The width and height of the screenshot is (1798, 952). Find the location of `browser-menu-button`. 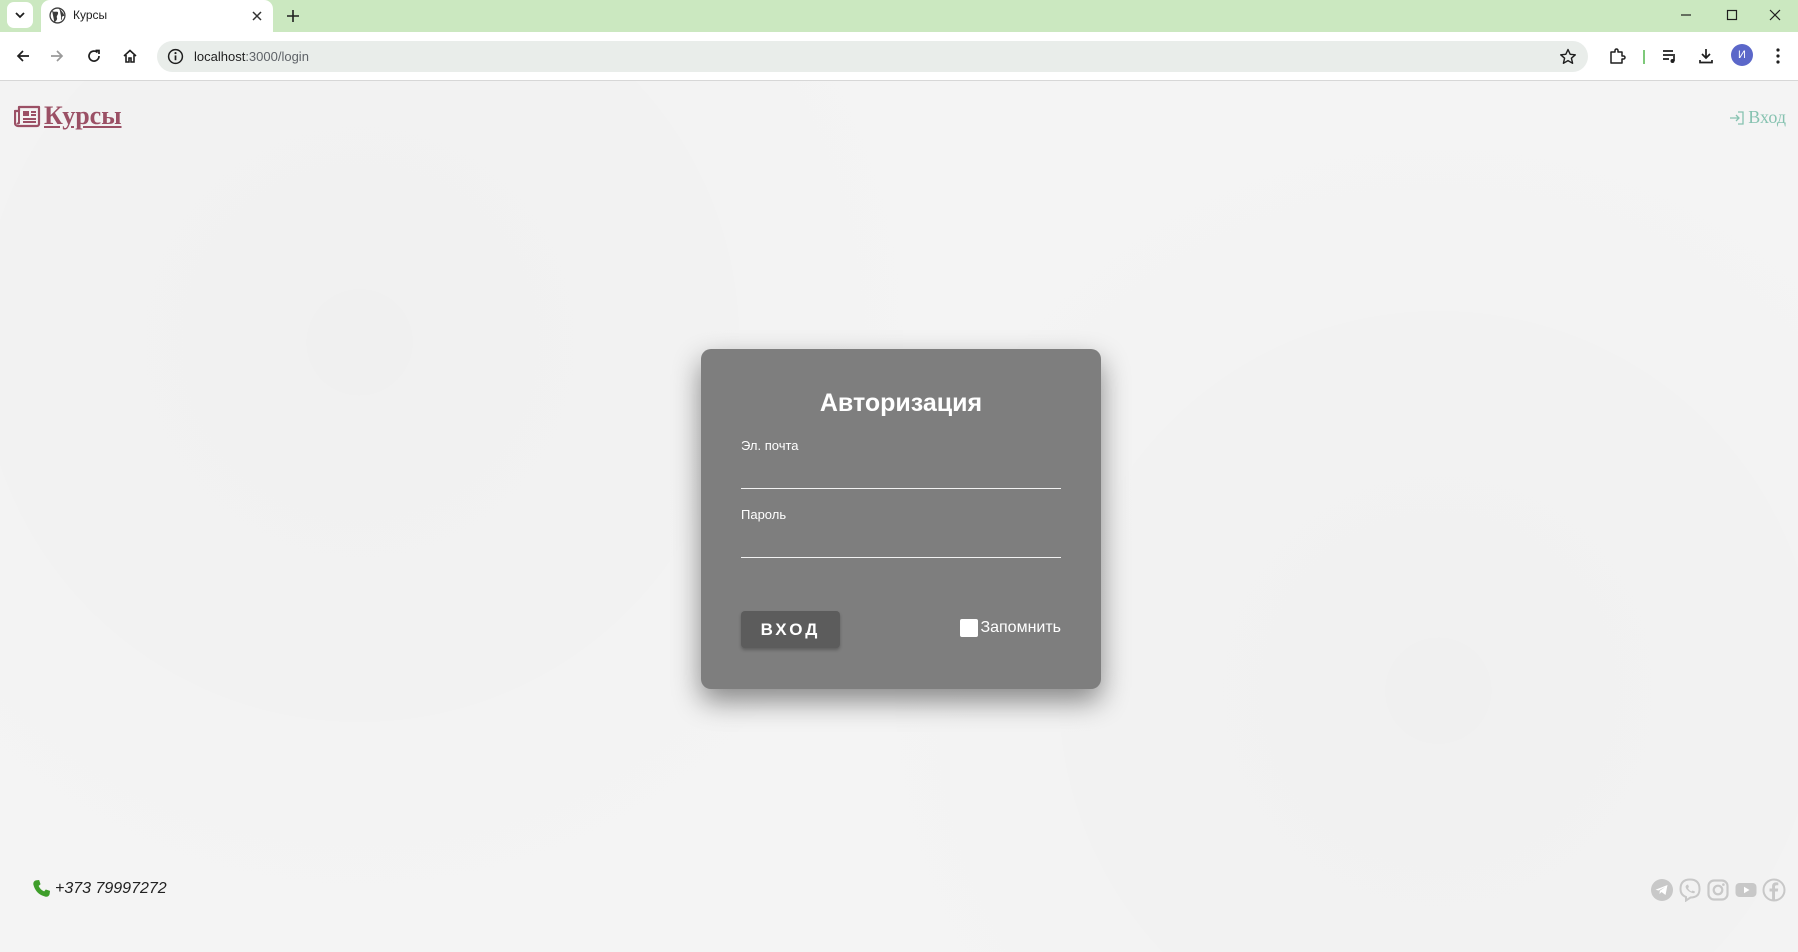

browser-menu-button is located at coordinates (1778, 56).